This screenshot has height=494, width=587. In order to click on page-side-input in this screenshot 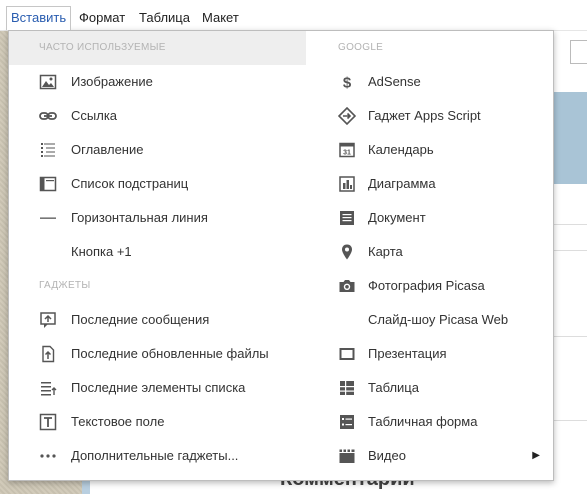, I will do `click(578, 52)`.